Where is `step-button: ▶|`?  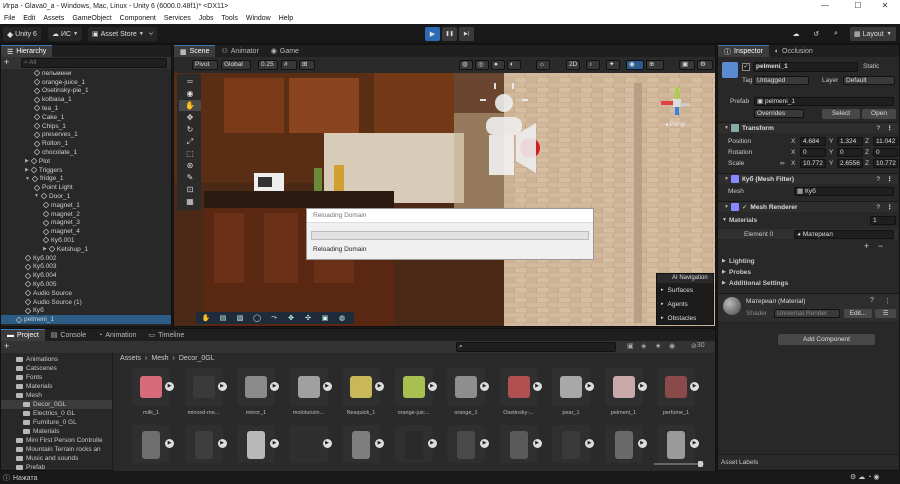
step-button: ▶| is located at coordinates (466, 34).